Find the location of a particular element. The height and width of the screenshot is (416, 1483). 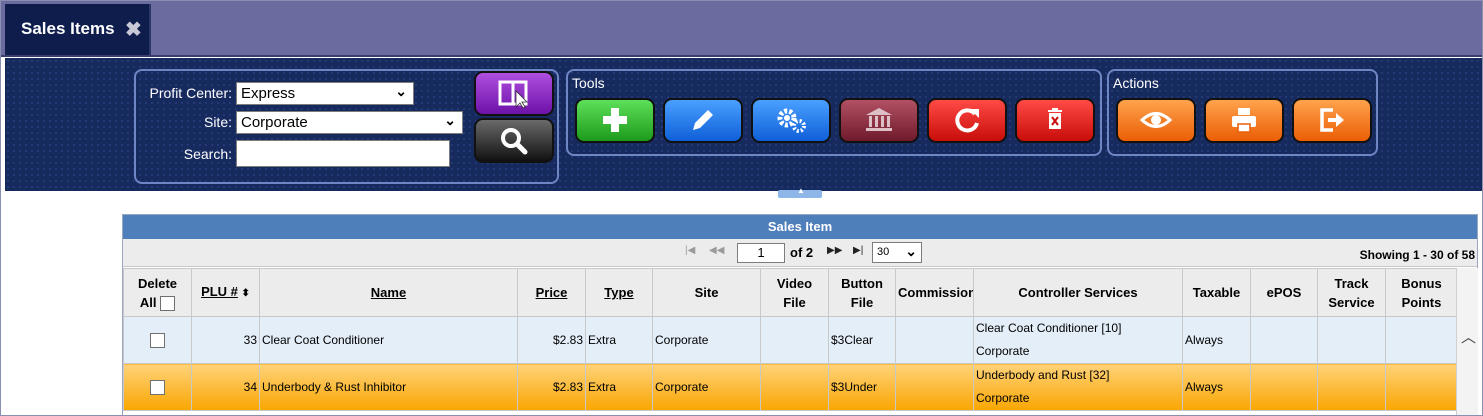

name-cell: Clear Coat Conditioner is located at coordinates (388, 340).